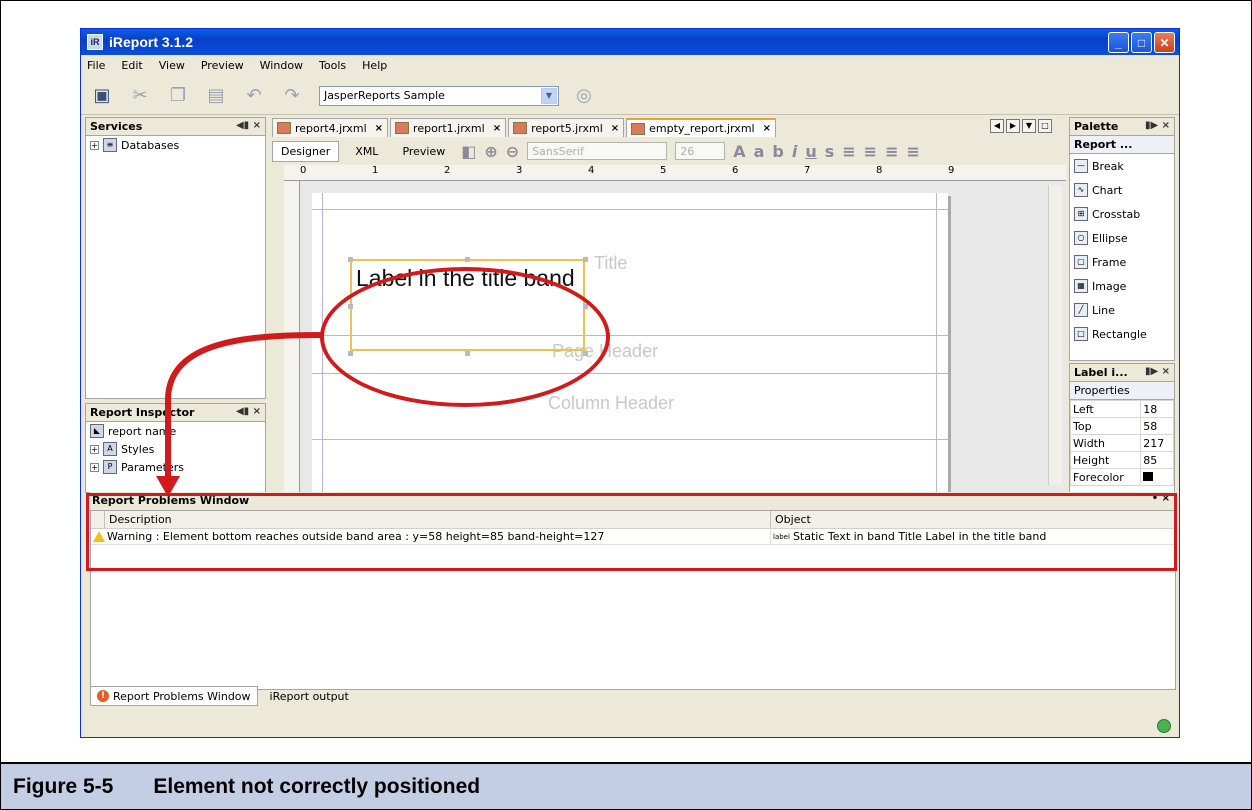 Image resolution: width=1252 pixels, height=810 pixels. Describe the element at coordinates (611, 403) in the screenshot. I see `band-column-header: Column Header` at that location.